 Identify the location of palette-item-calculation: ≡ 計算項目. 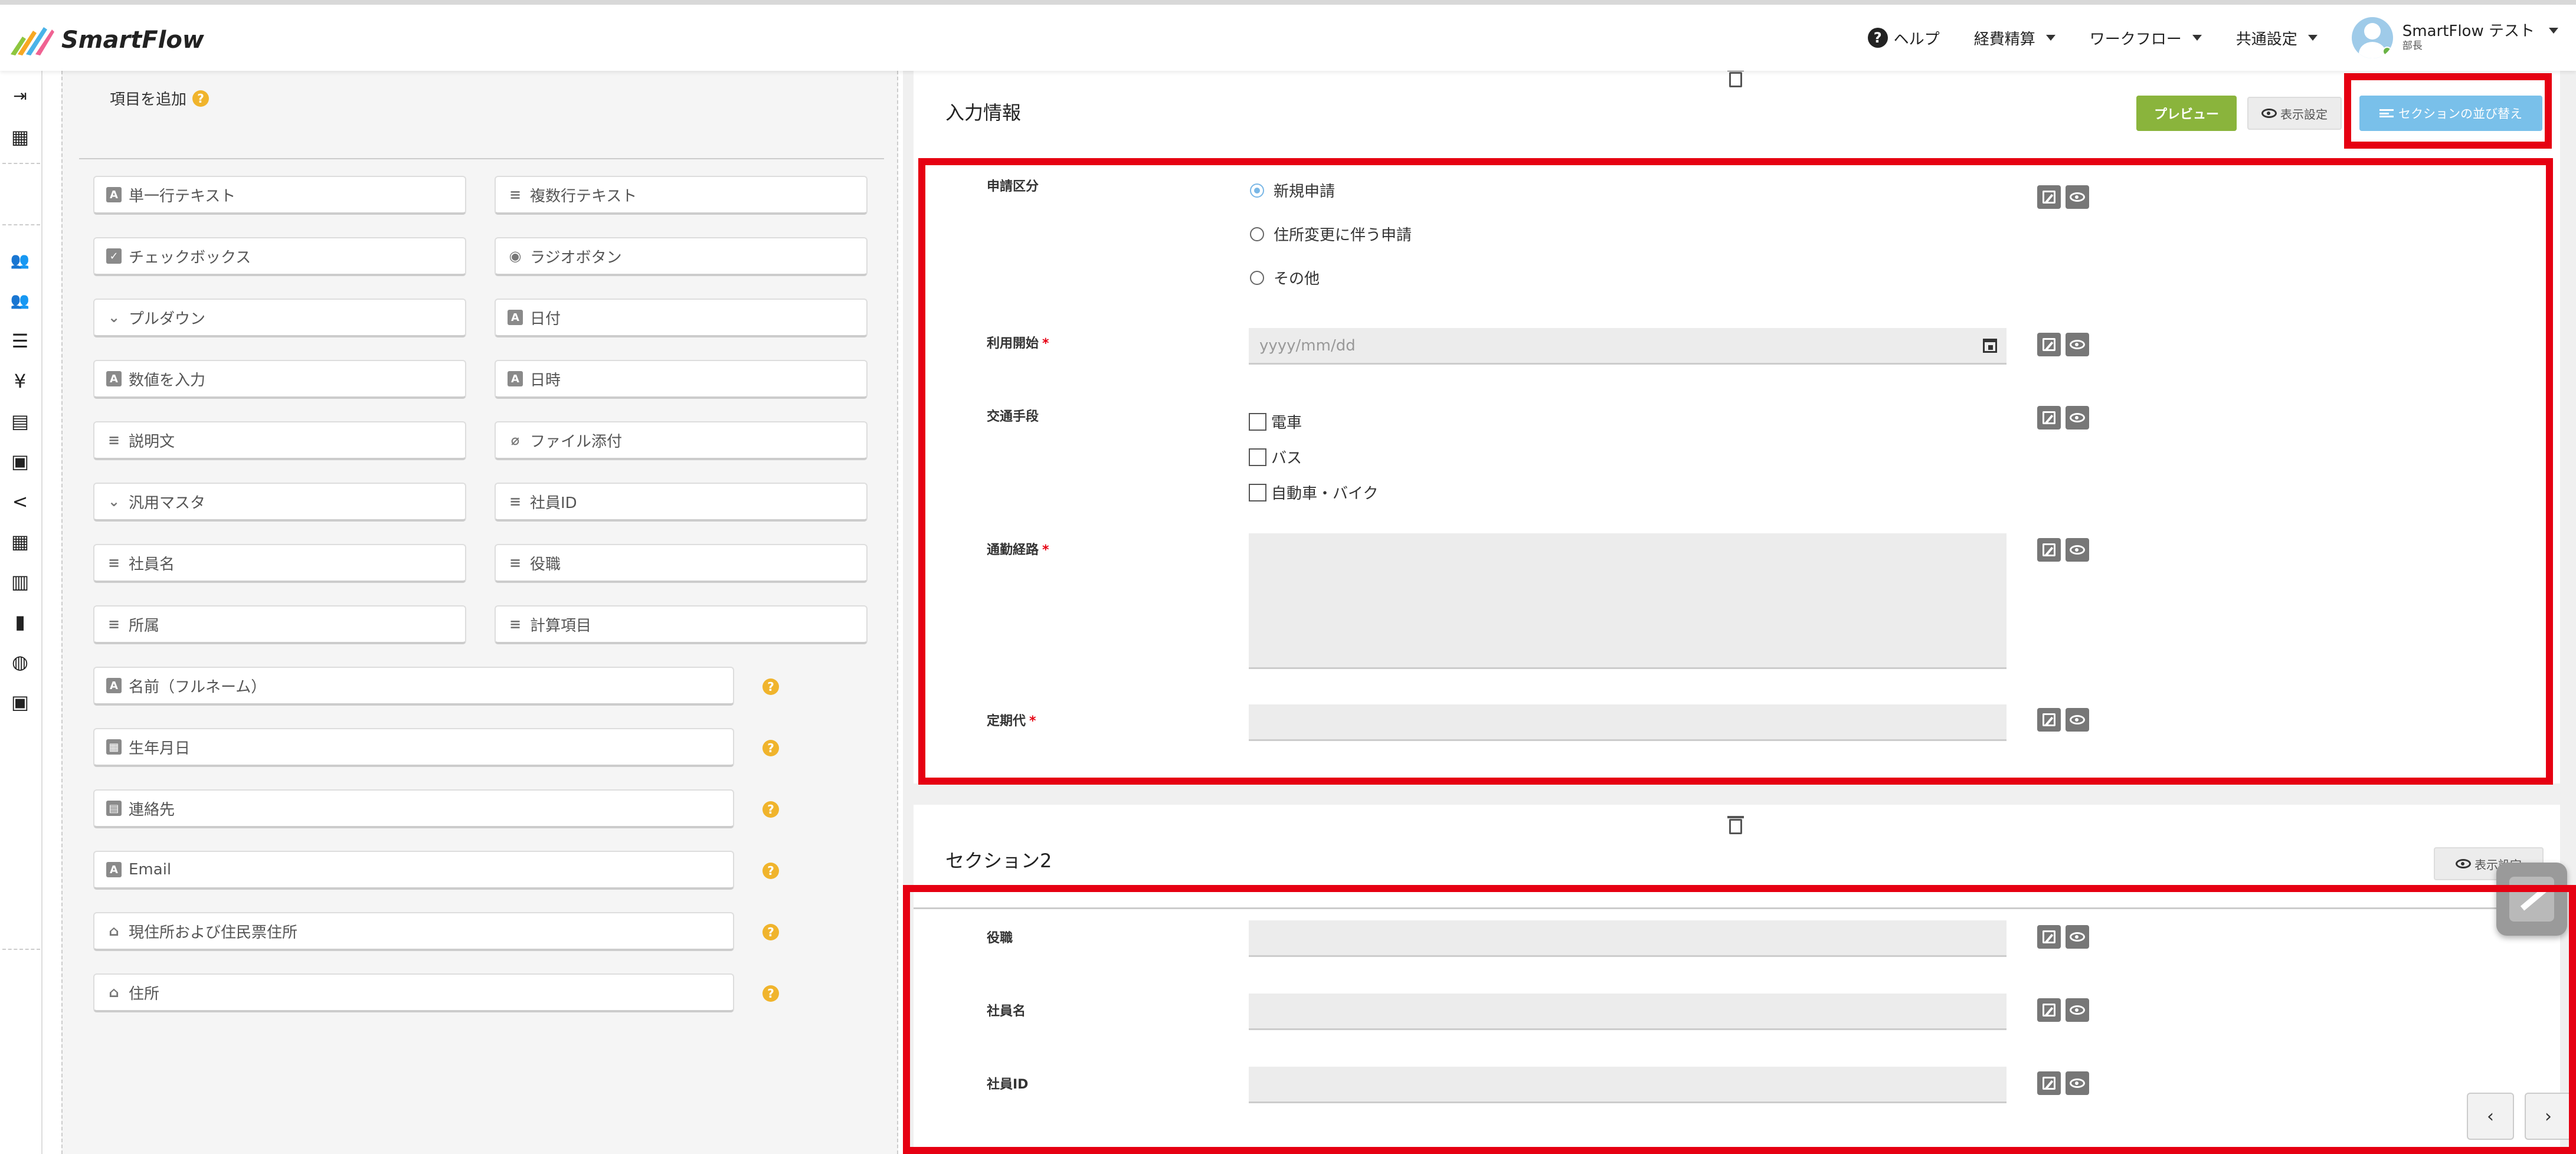
(681, 624).